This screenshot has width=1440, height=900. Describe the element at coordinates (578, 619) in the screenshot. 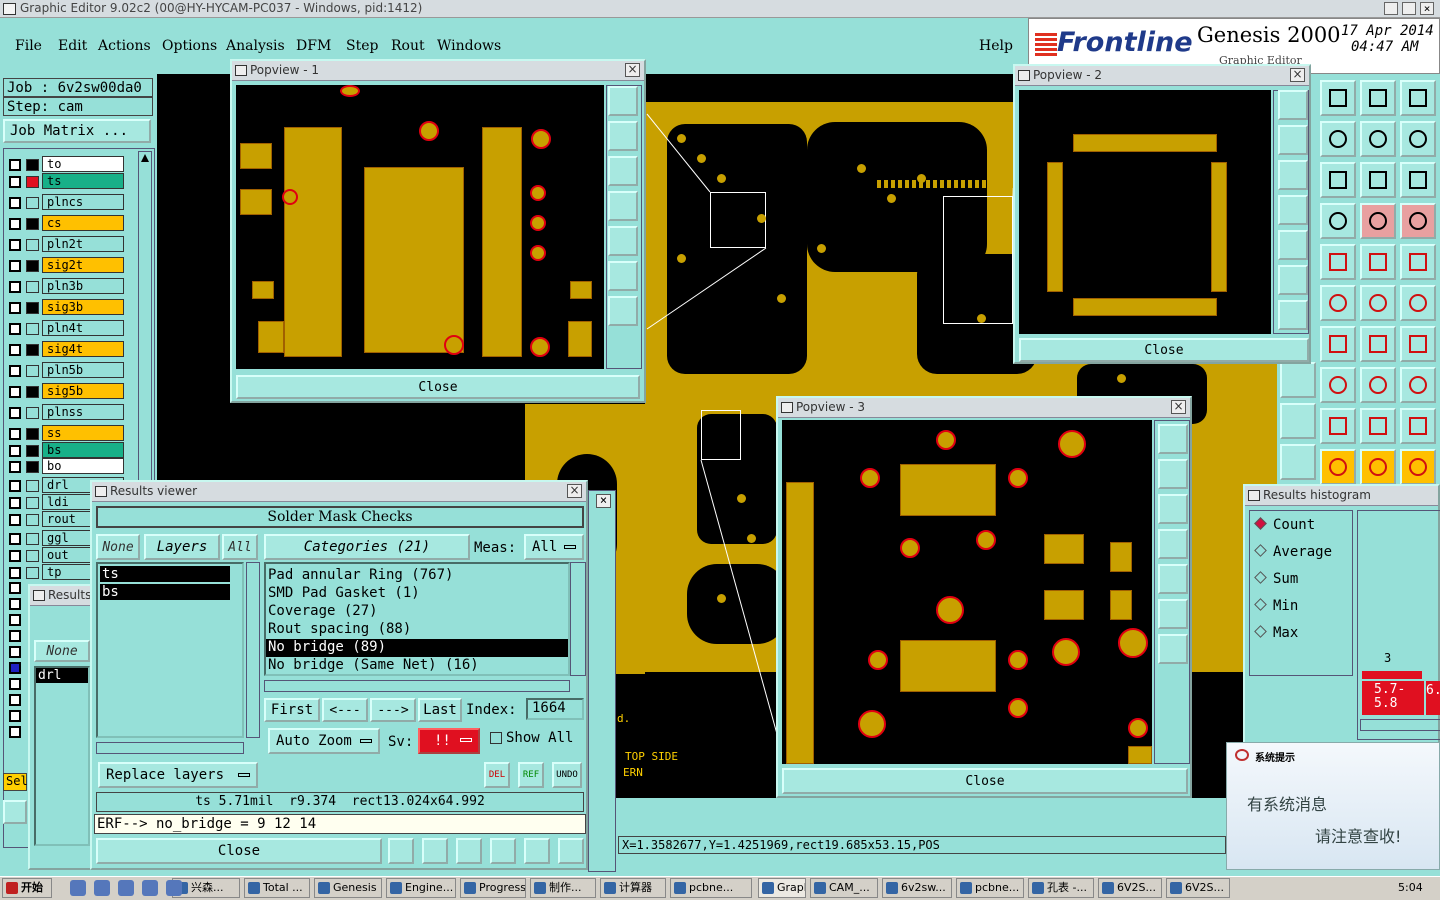

I see `category-scrollbar` at that location.